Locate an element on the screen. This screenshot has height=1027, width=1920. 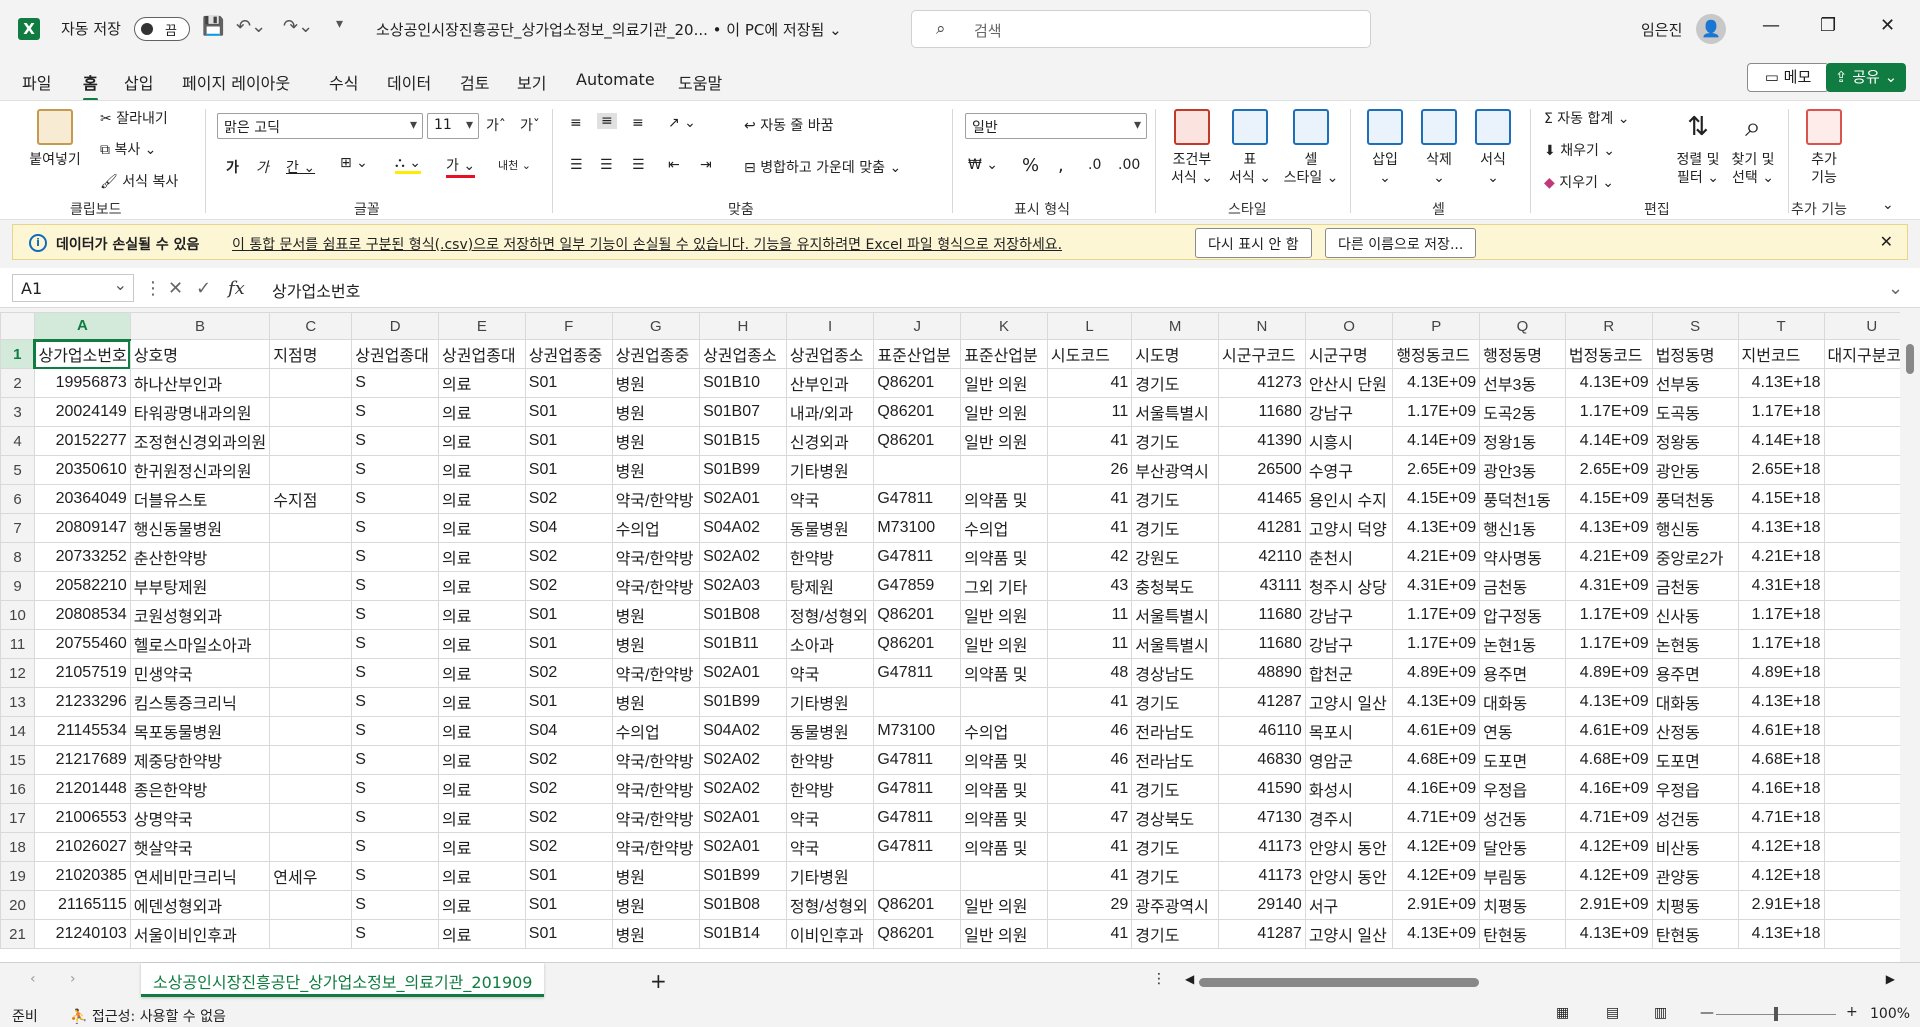
cell: 풍덕천1동 is located at coordinates (1522, 499).